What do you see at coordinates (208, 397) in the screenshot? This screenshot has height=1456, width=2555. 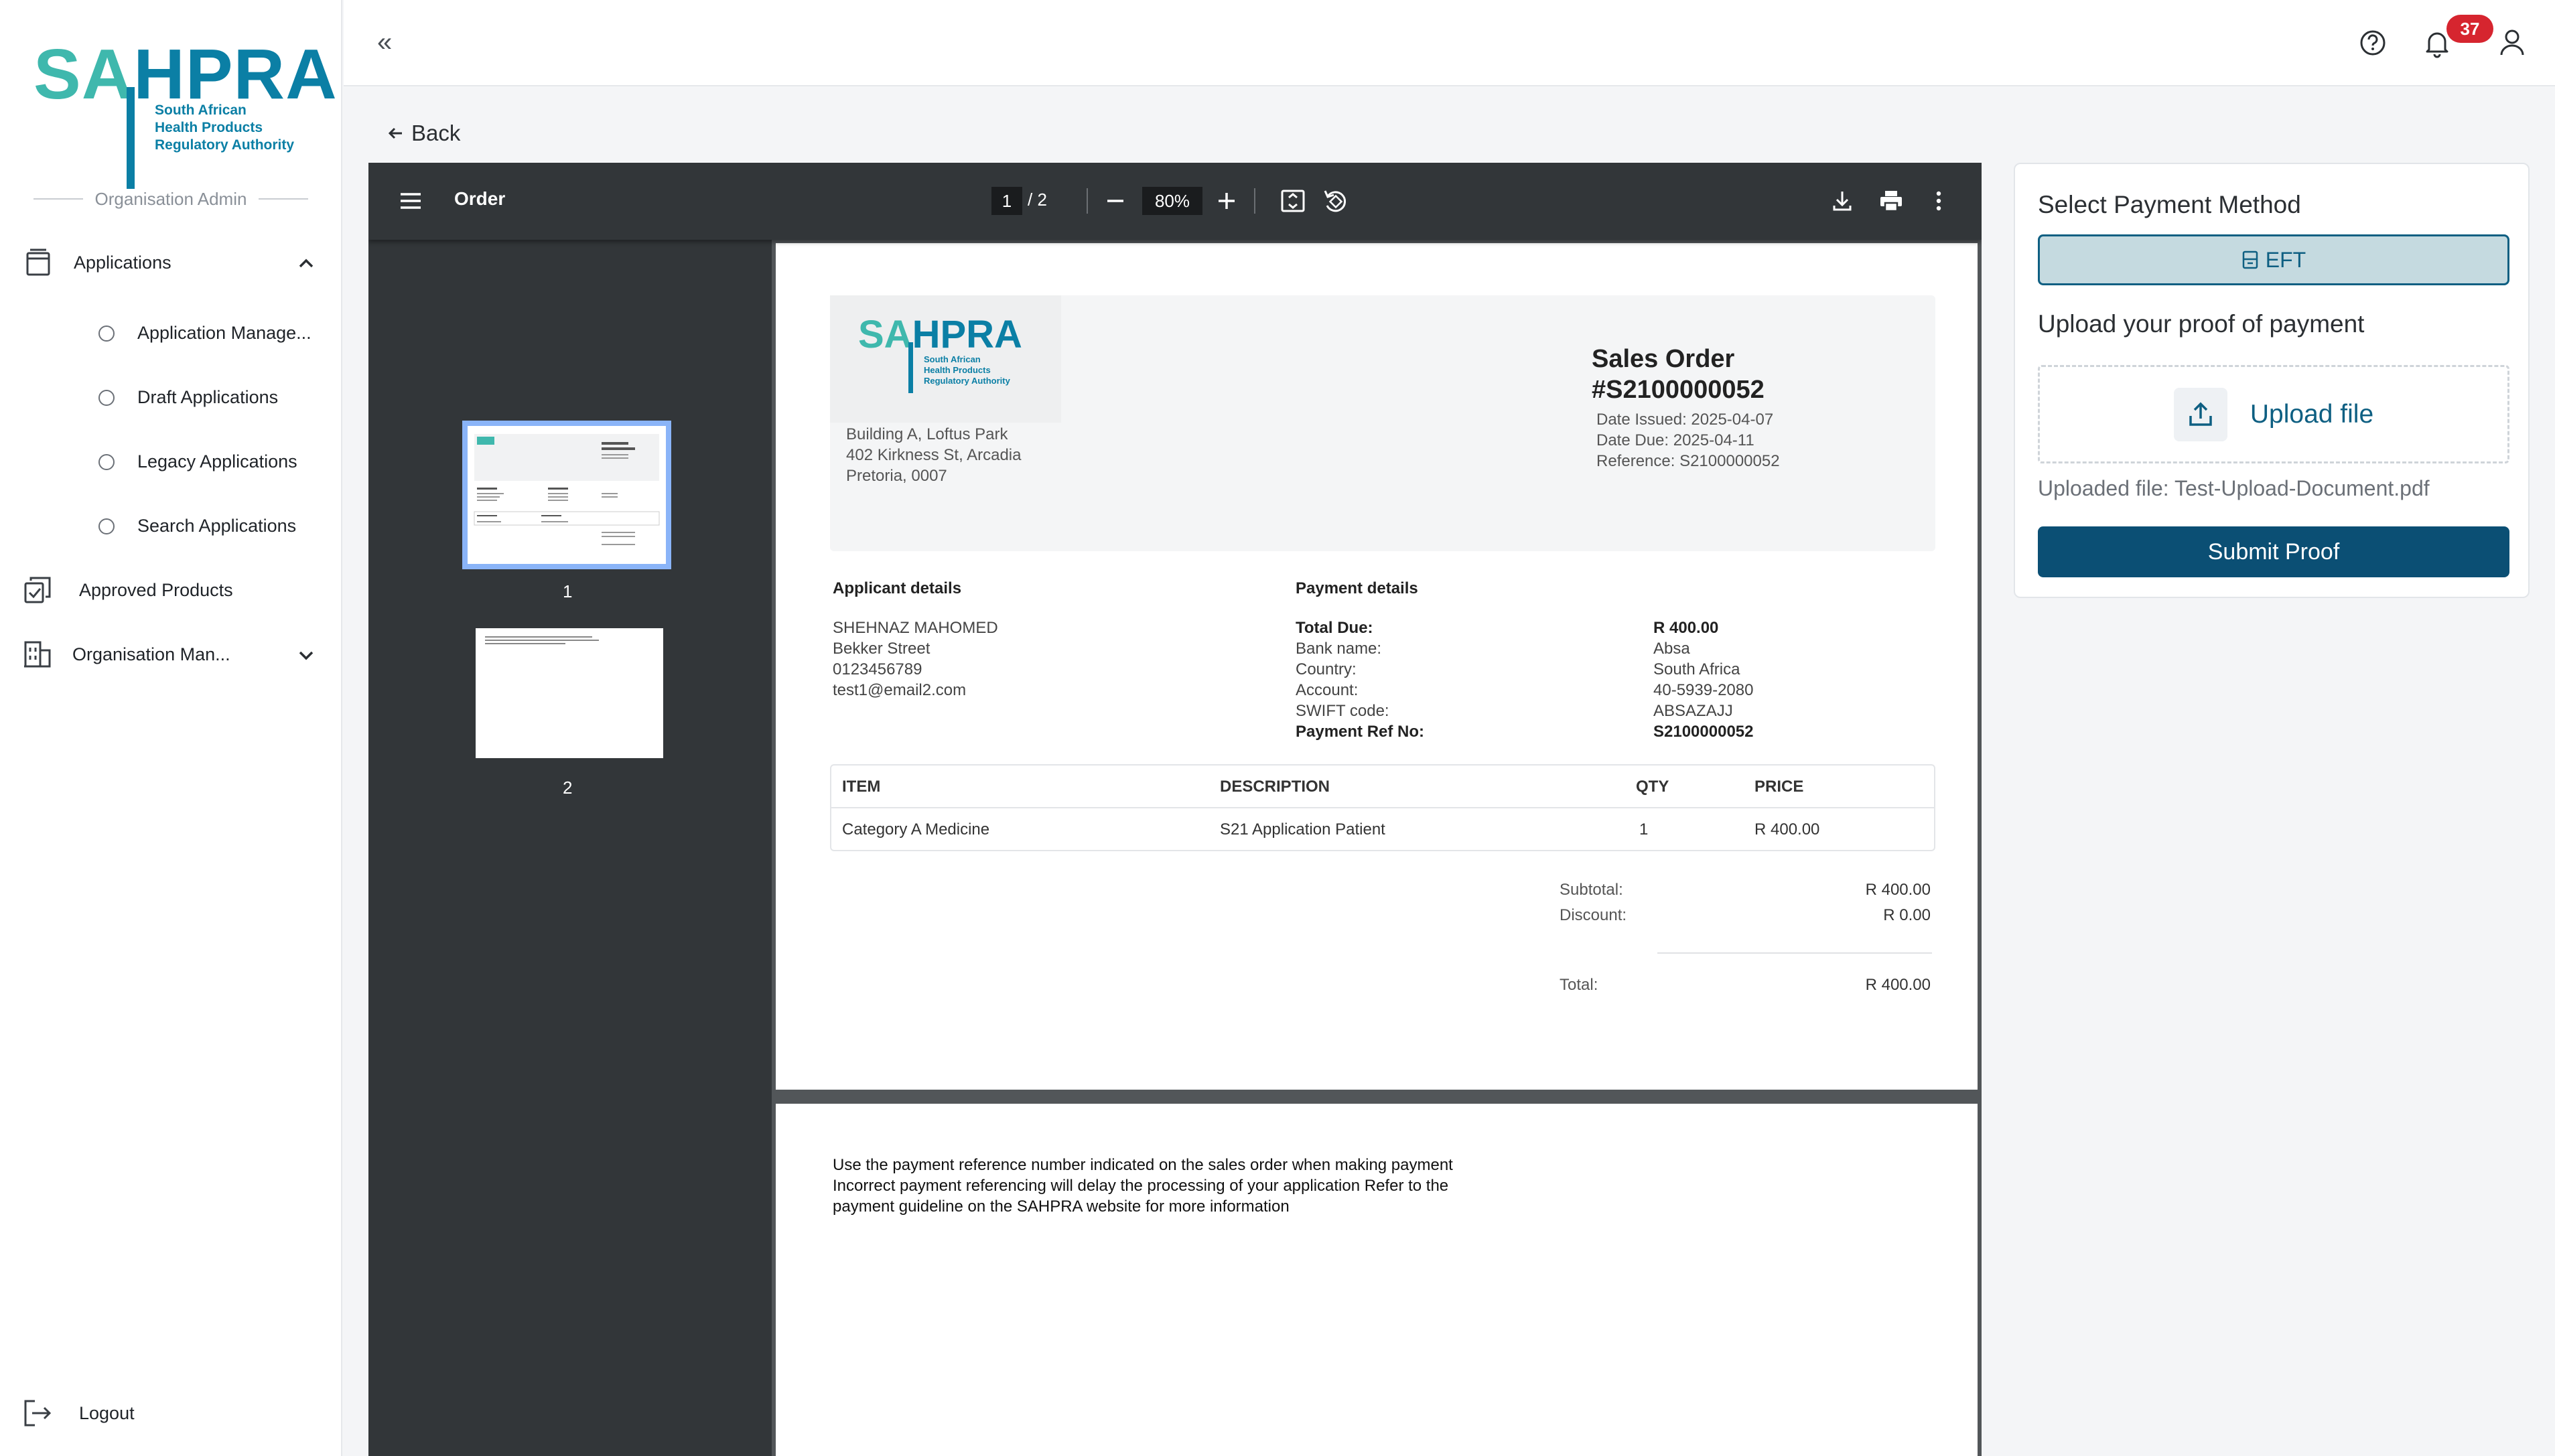 I see `sub-item-label: Draft Applications` at bounding box center [208, 397].